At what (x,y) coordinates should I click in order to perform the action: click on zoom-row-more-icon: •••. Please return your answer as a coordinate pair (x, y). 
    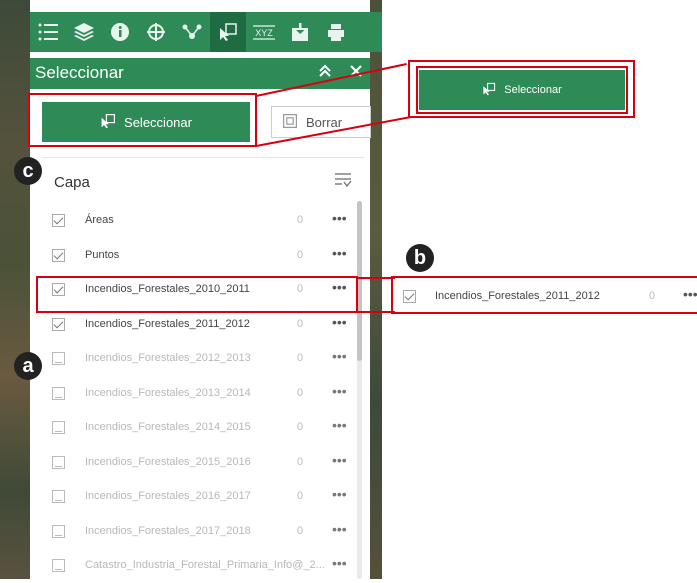
    Looking at the image, I should click on (690, 294).